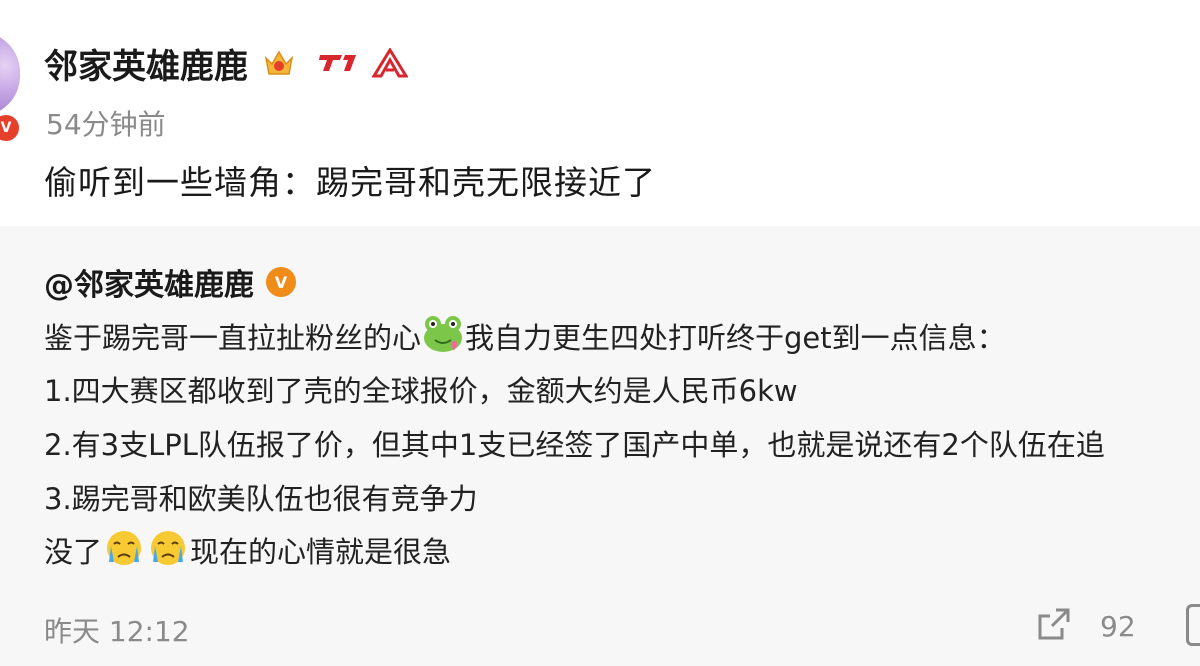 Image resolution: width=1200 pixels, height=666 pixels. Describe the element at coordinates (350, 182) in the screenshot. I see `post-text: 偷听到一些墙角：踢完哥和壳无限接近了` at that location.